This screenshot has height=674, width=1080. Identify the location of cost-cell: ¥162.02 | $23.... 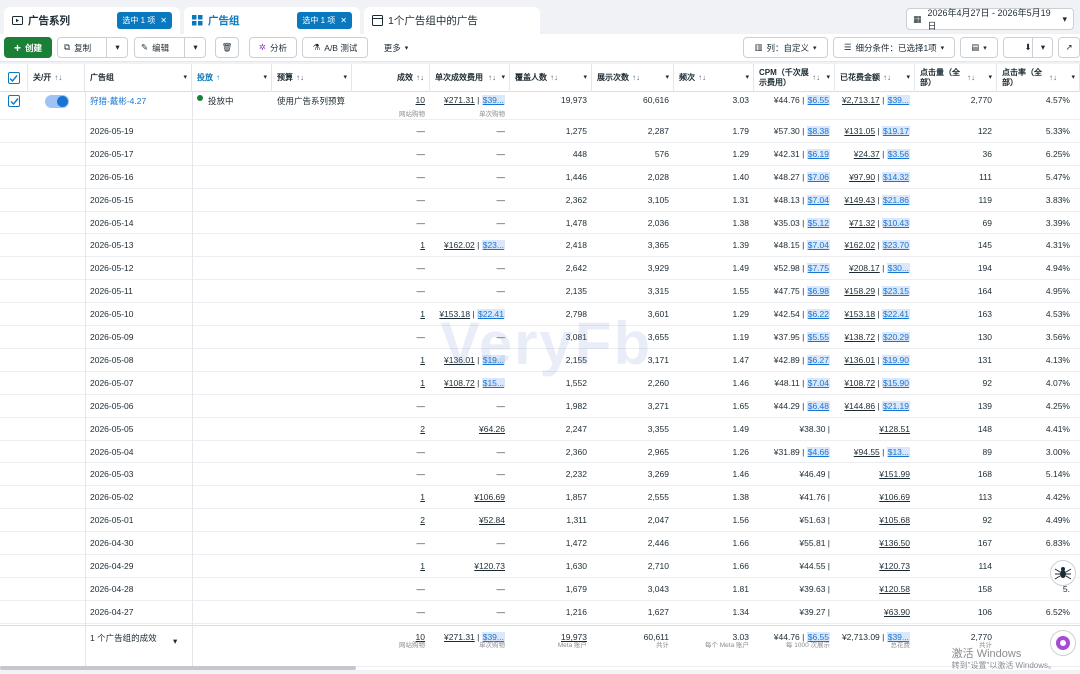
(470, 246).